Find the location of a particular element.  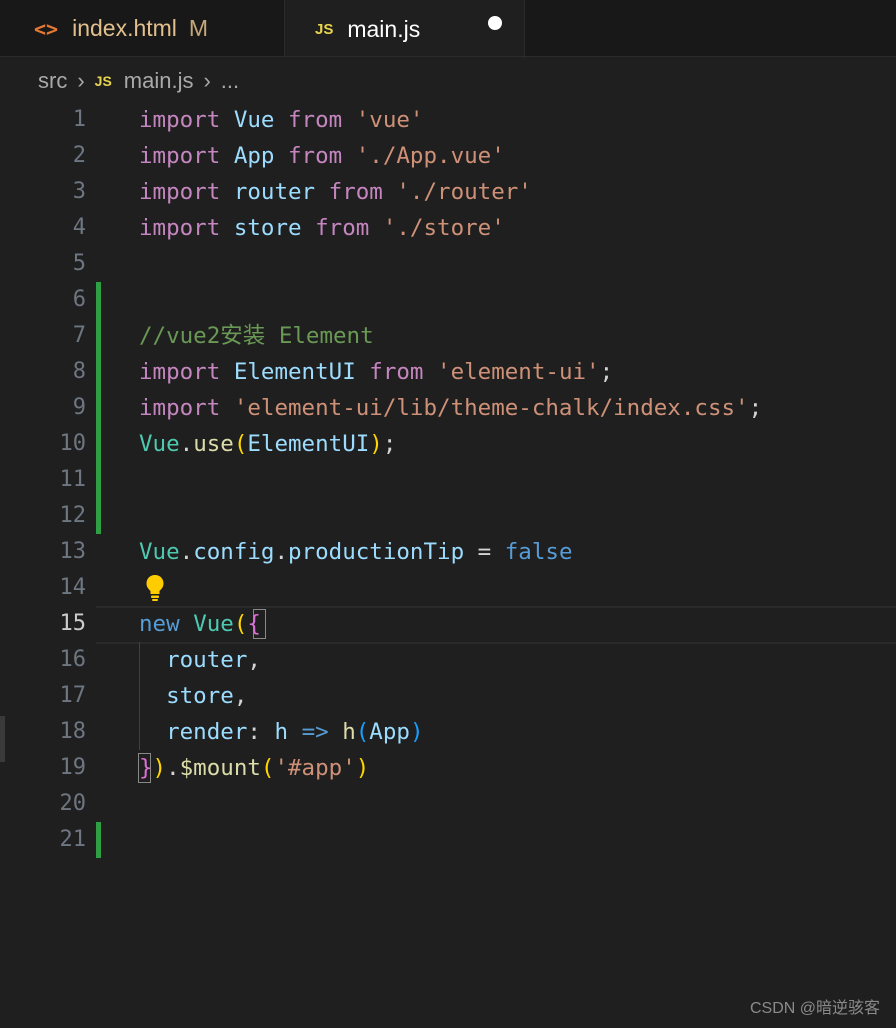

code-line: 7 //vue2安装 Element is located at coordinates (448, 336).